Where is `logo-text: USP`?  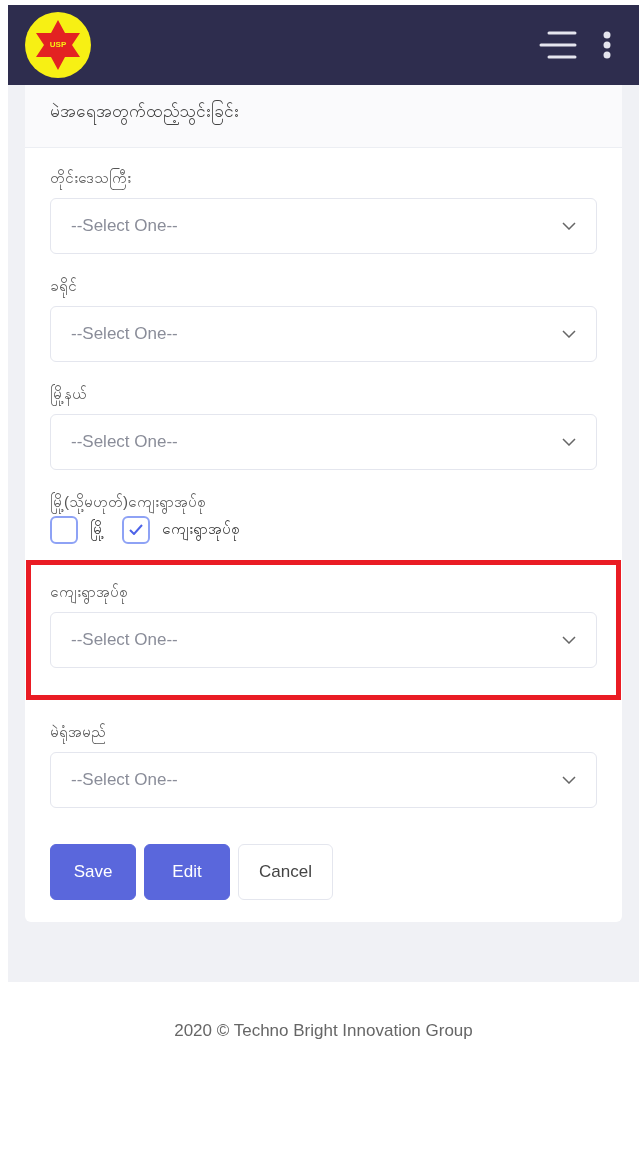
logo-text: USP is located at coordinates (58, 45).